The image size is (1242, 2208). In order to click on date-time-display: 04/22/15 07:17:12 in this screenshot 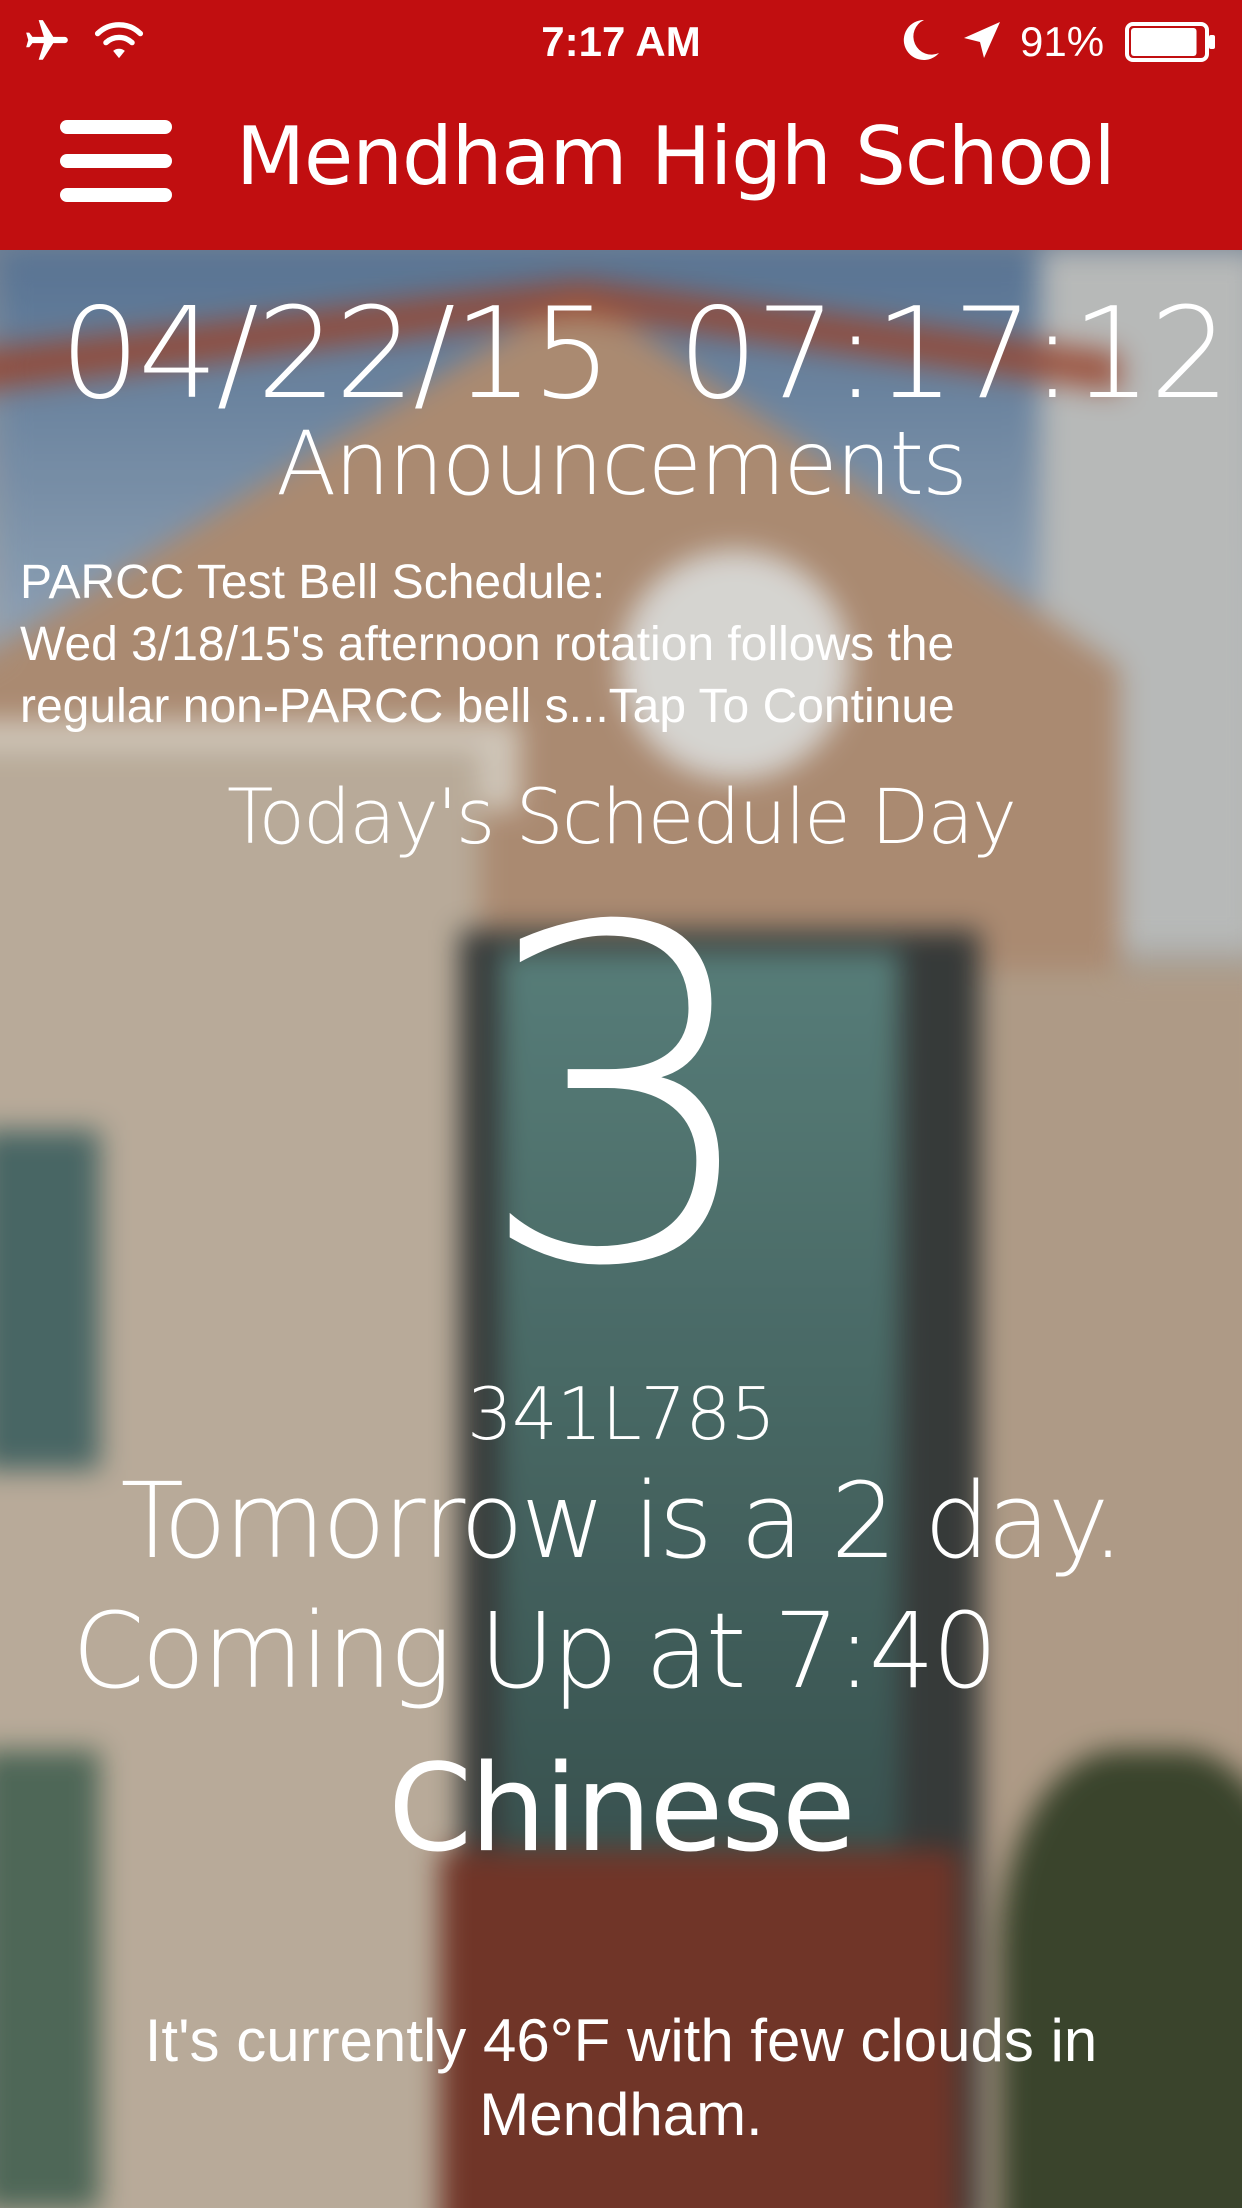, I will do `click(621, 353)`.